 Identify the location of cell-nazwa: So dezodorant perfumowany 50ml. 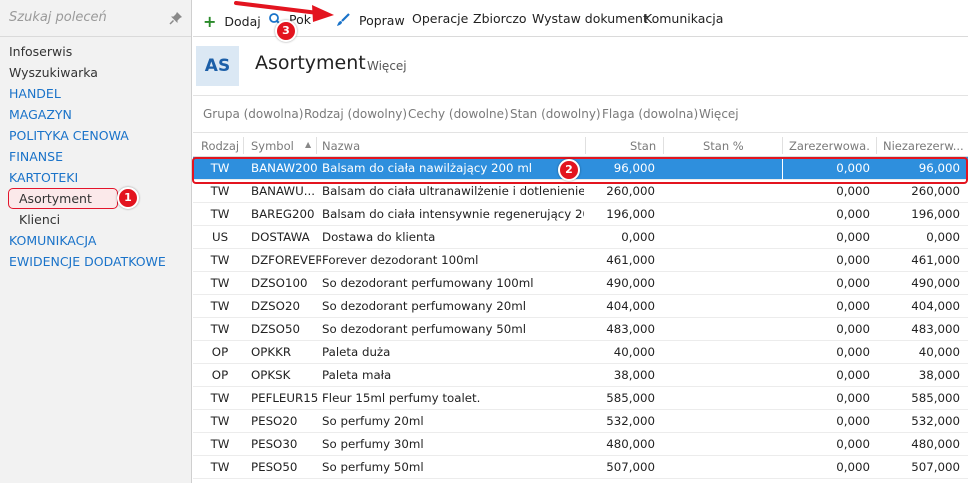
(424, 329).